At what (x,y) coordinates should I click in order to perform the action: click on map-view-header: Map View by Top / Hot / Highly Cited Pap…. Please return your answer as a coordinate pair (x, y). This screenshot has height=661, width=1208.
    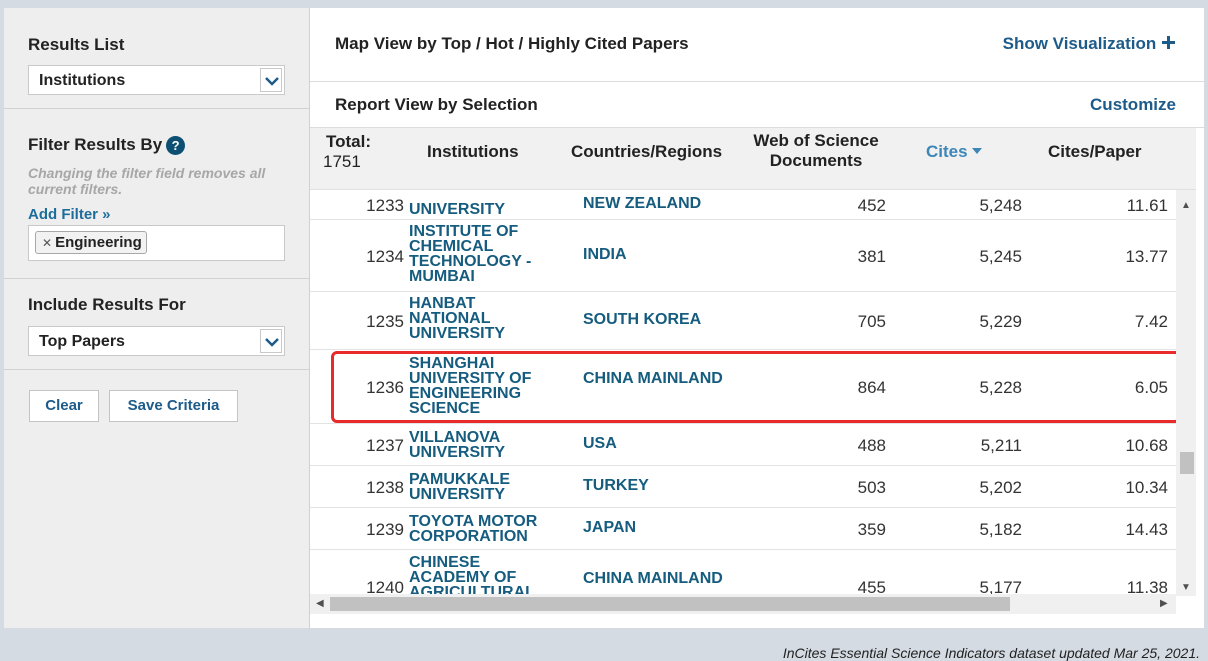
    Looking at the image, I should click on (757, 45).